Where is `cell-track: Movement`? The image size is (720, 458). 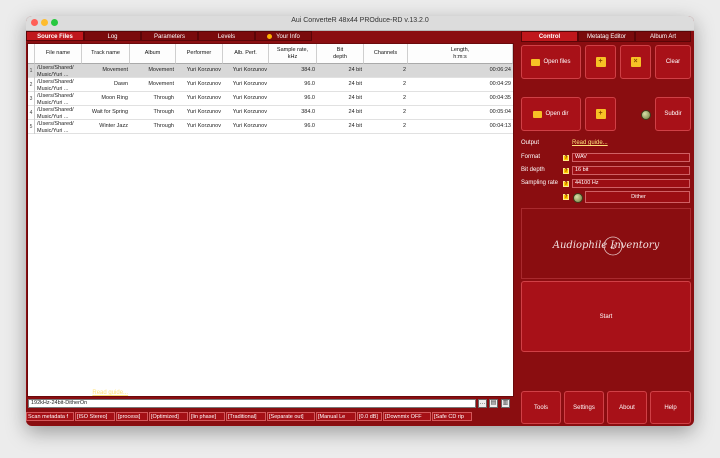
cell-track: Movement is located at coordinates (115, 70).